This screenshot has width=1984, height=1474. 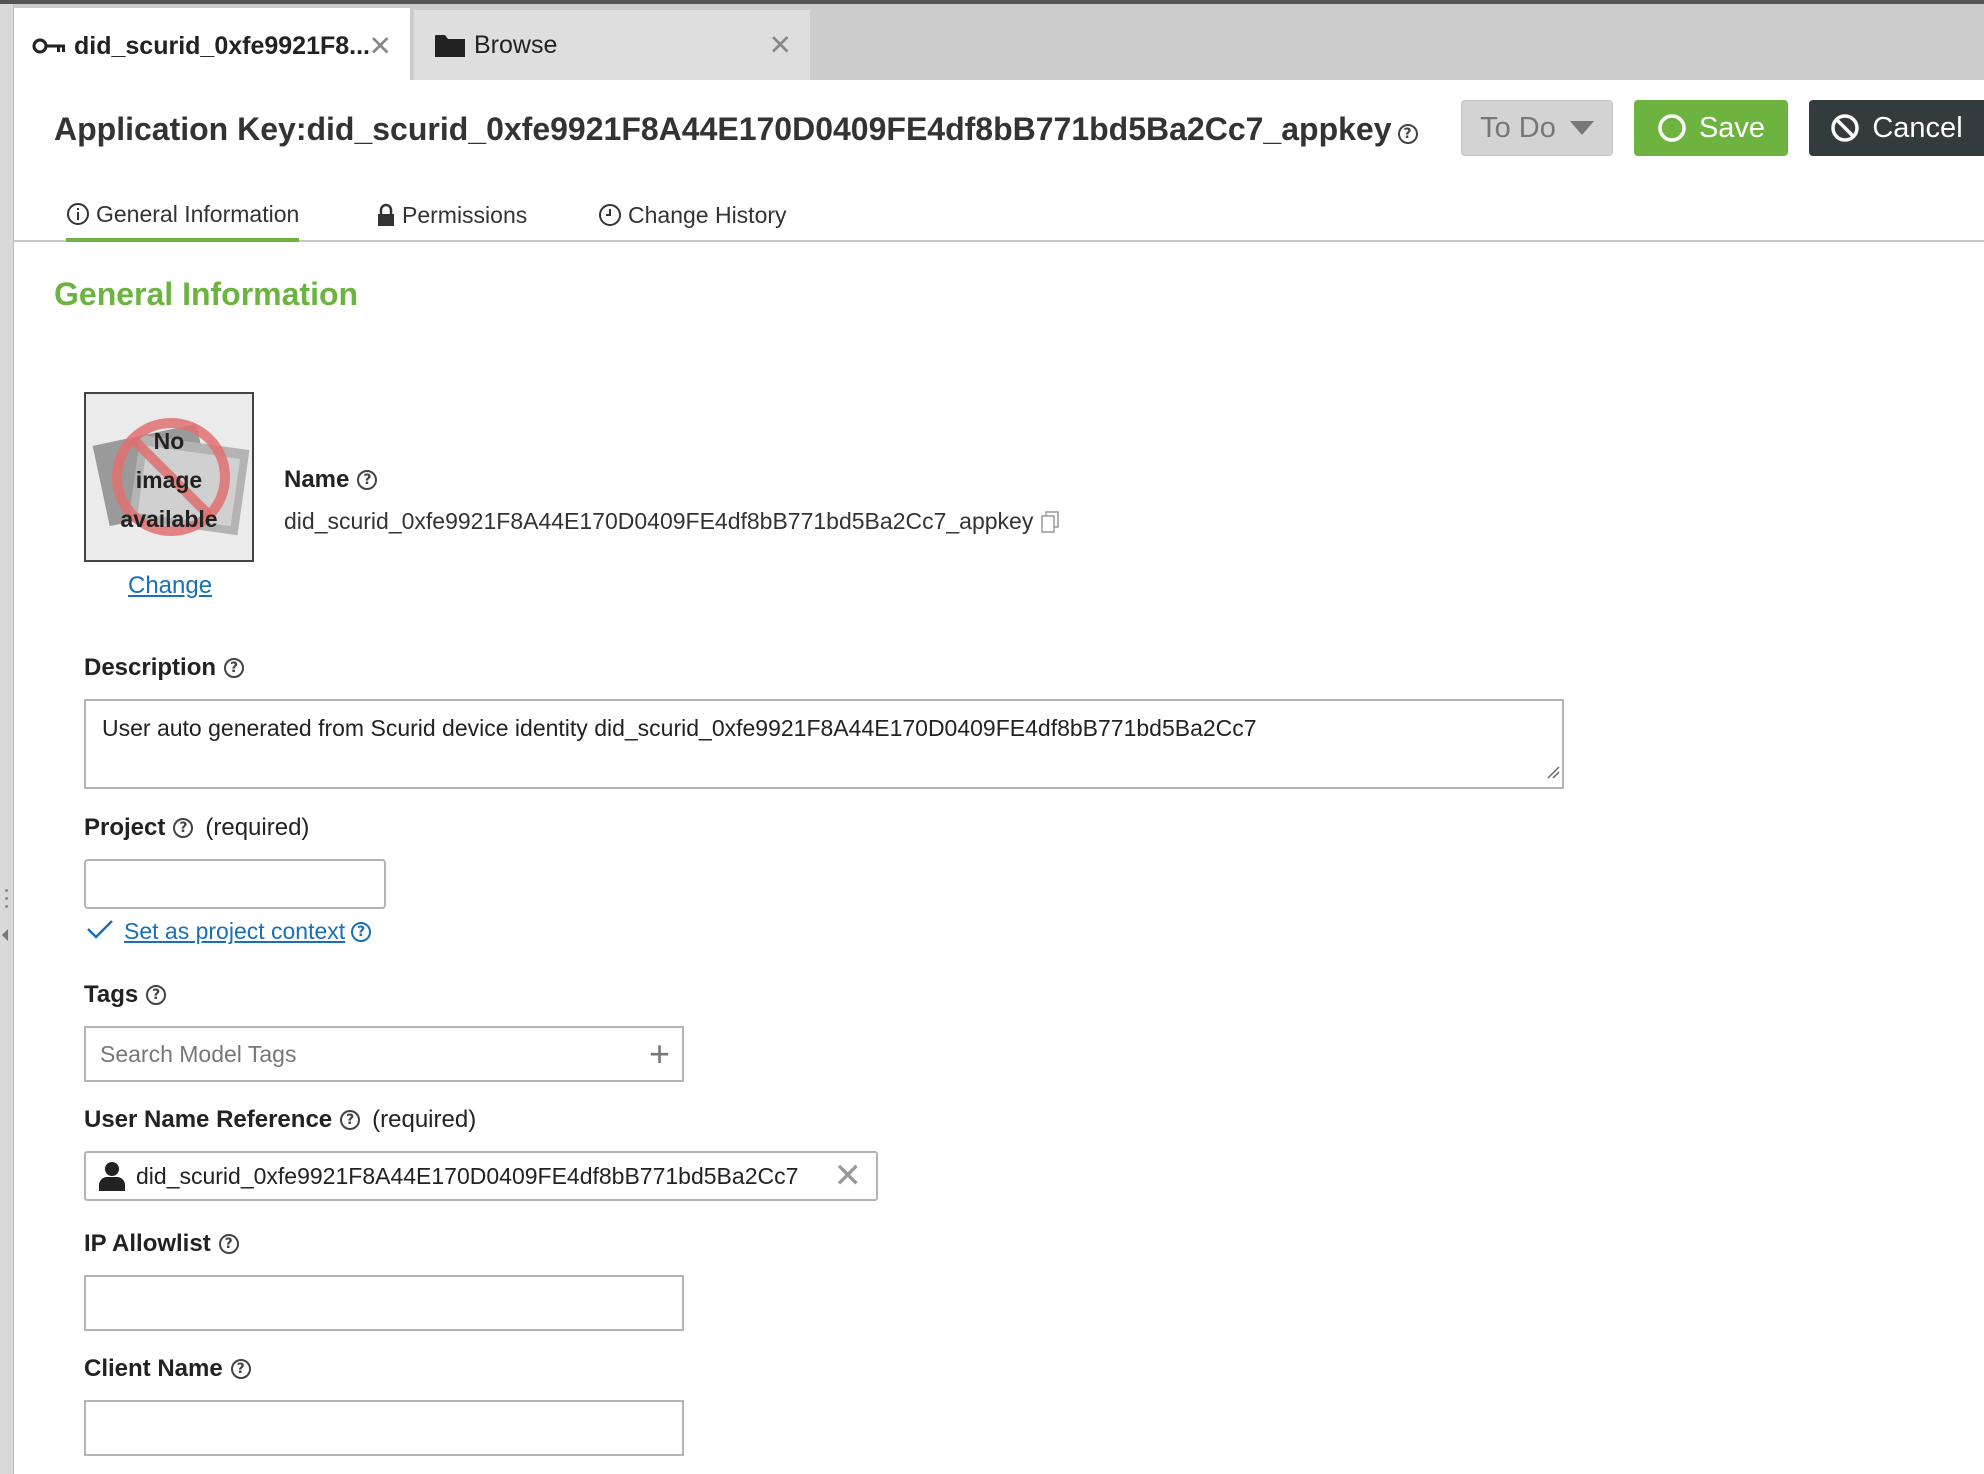 What do you see at coordinates (384, 1303) in the screenshot?
I see `ip-allowlist-input` at bounding box center [384, 1303].